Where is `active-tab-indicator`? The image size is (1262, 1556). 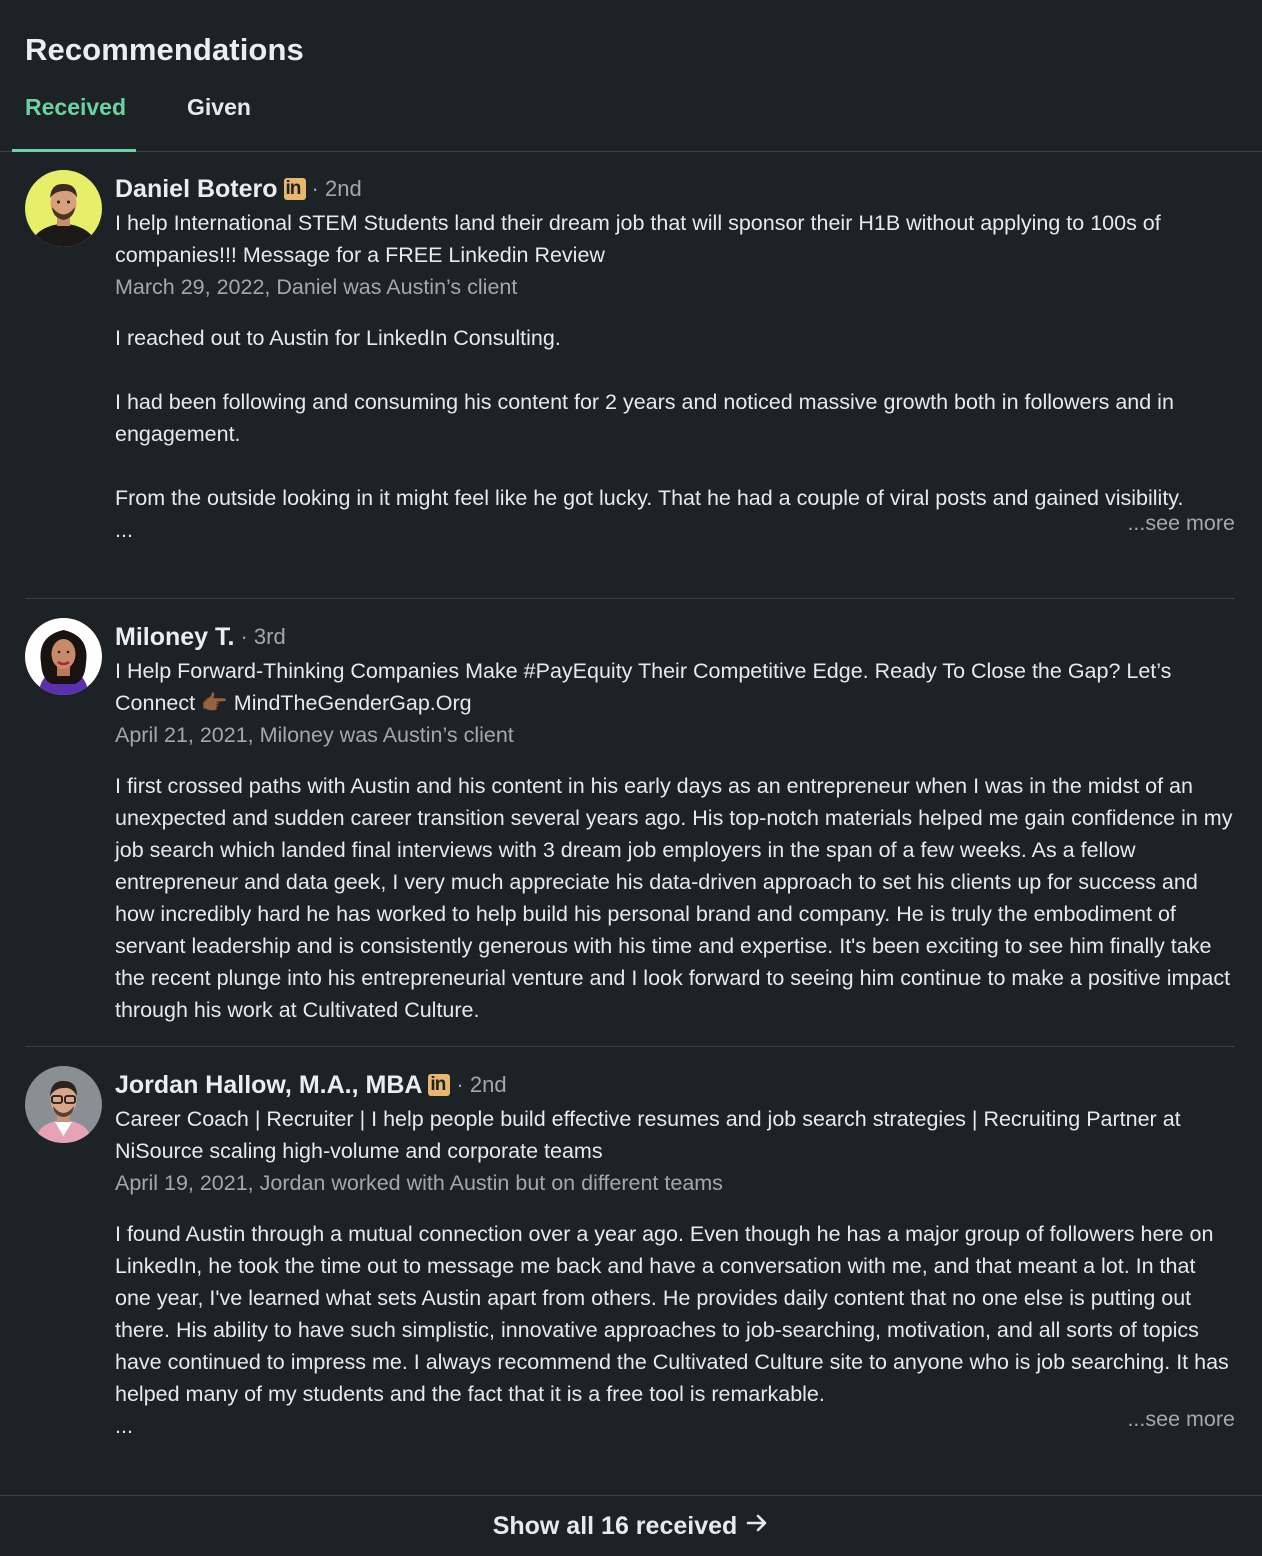
active-tab-indicator is located at coordinates (74, 150).